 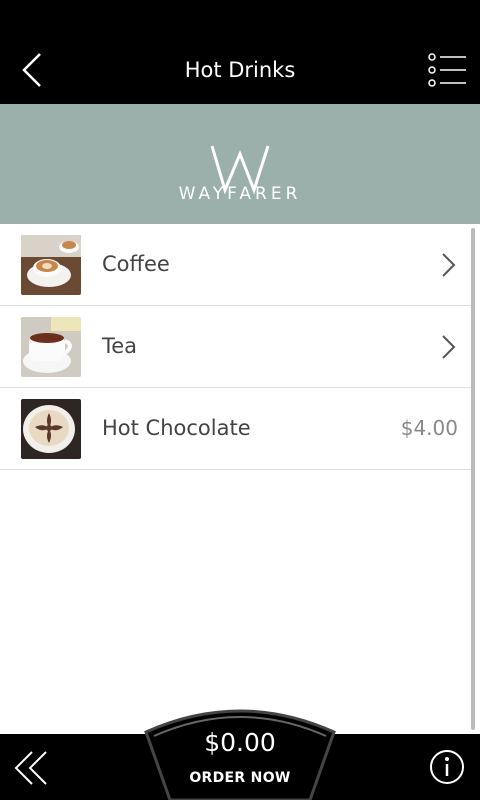 I want to click on page-title: Hot Drinks, so click(x=240, y=70).